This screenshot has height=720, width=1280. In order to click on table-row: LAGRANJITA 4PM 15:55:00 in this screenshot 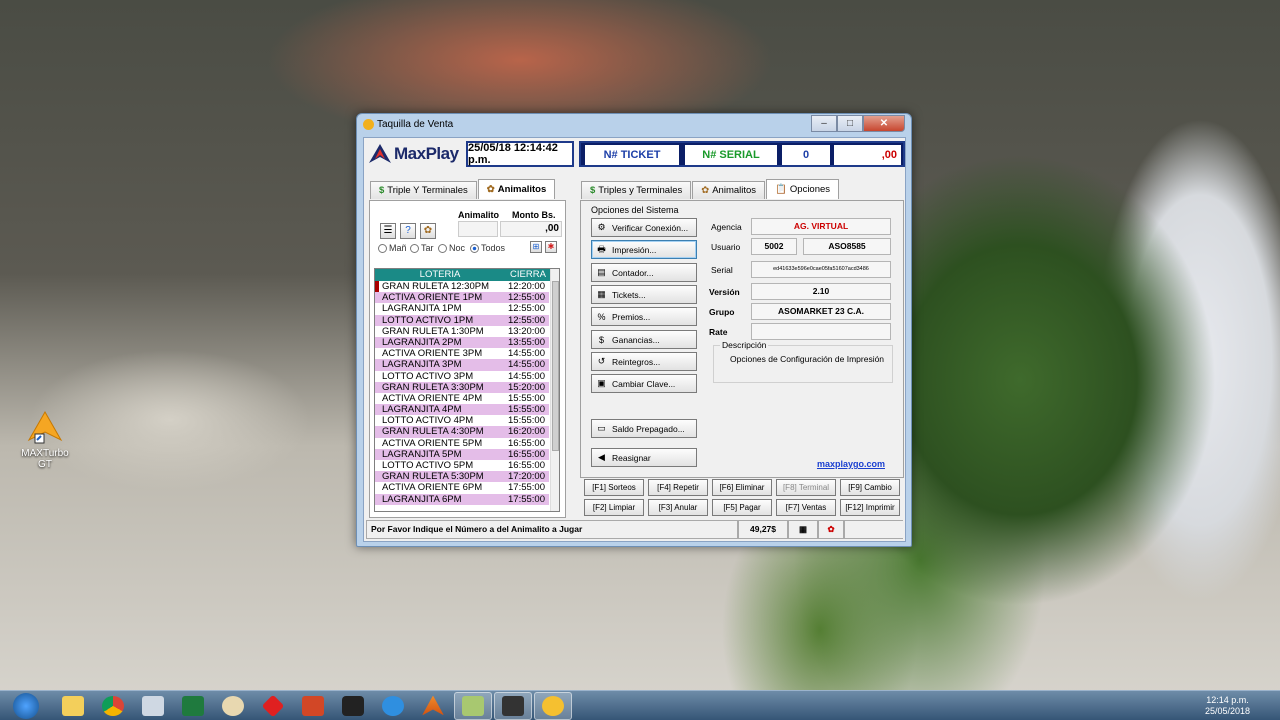, I will do `click(467, 410)`.